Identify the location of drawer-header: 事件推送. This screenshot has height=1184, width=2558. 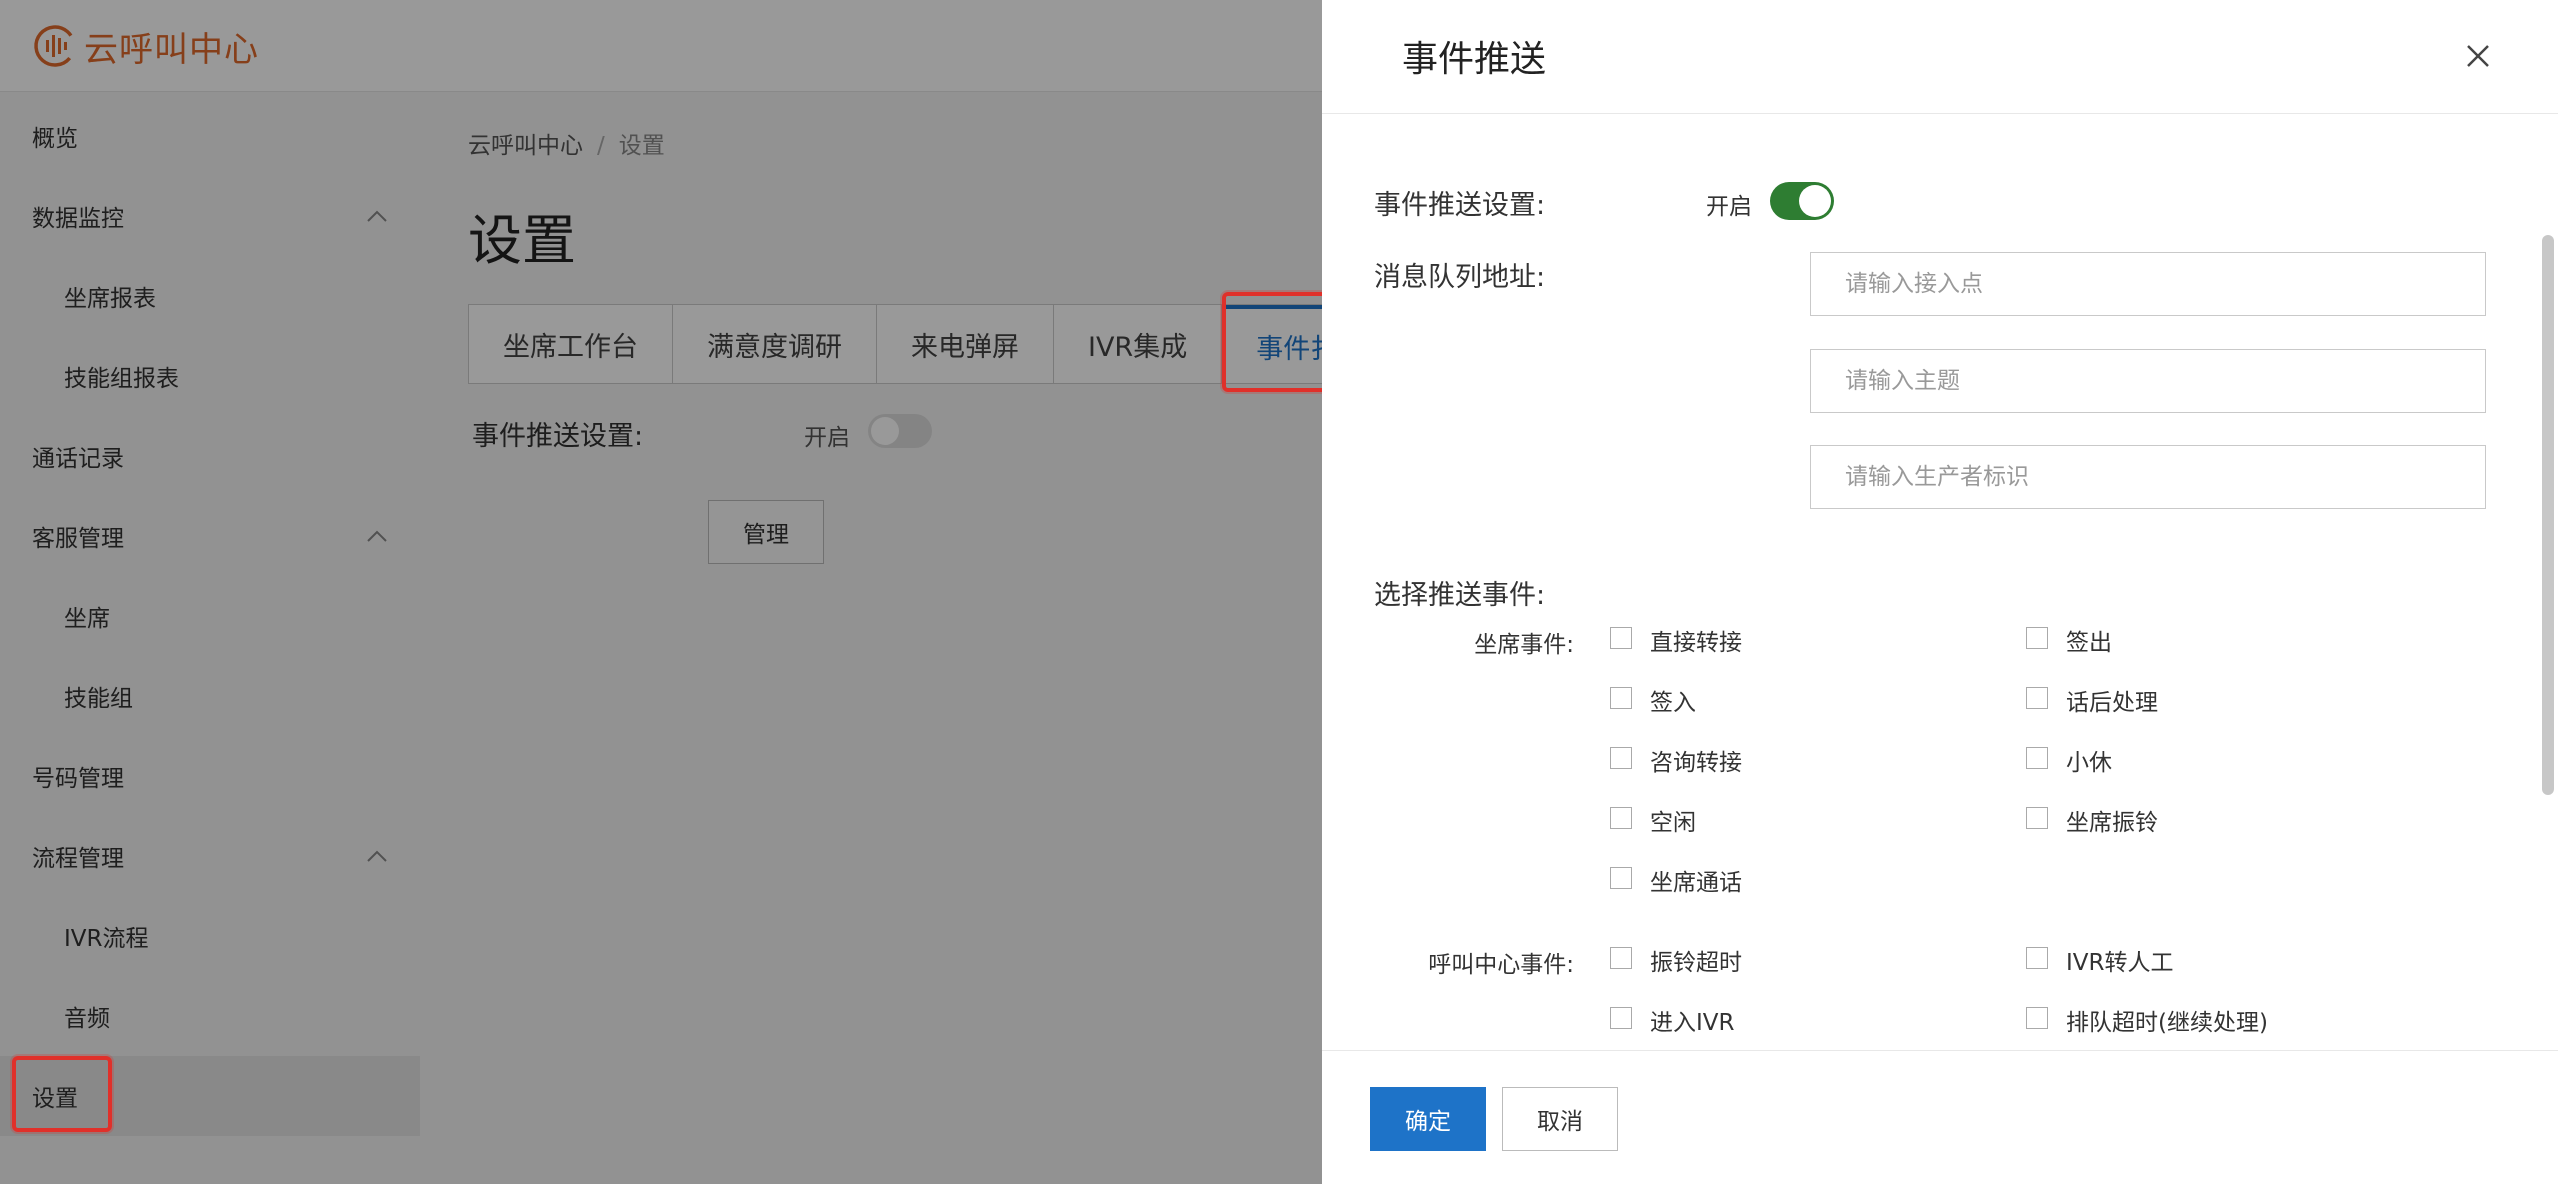
(1940, 57).